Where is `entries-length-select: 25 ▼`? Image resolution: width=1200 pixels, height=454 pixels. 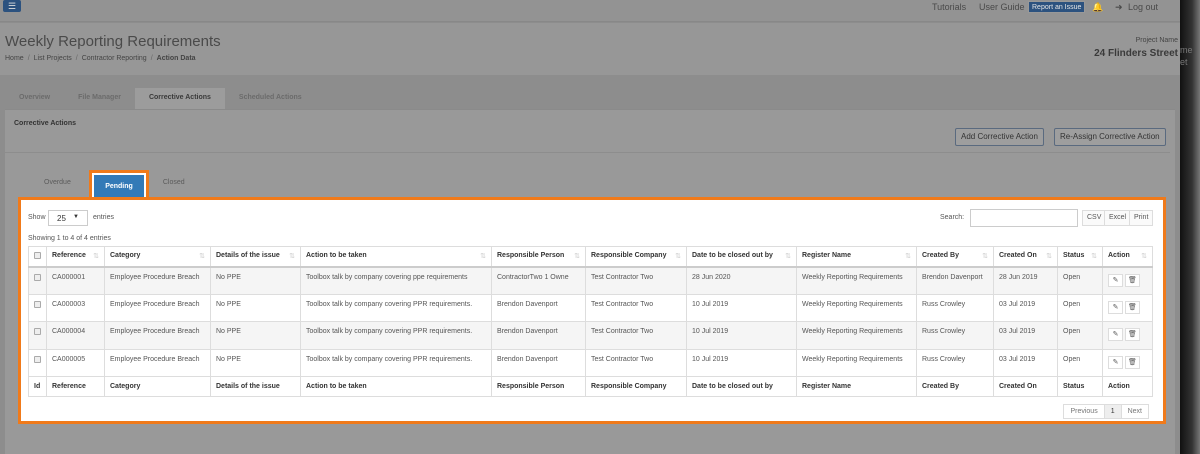
entries-length-select: 25 ▼ is located at coordinates (68, 218).